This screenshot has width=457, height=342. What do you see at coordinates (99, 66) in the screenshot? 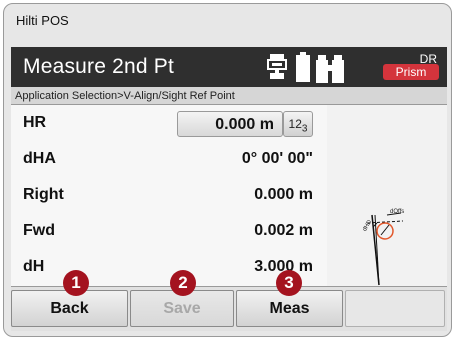
I see `page-title: Measure 2nd Pt` at bounding box center [99, 66].